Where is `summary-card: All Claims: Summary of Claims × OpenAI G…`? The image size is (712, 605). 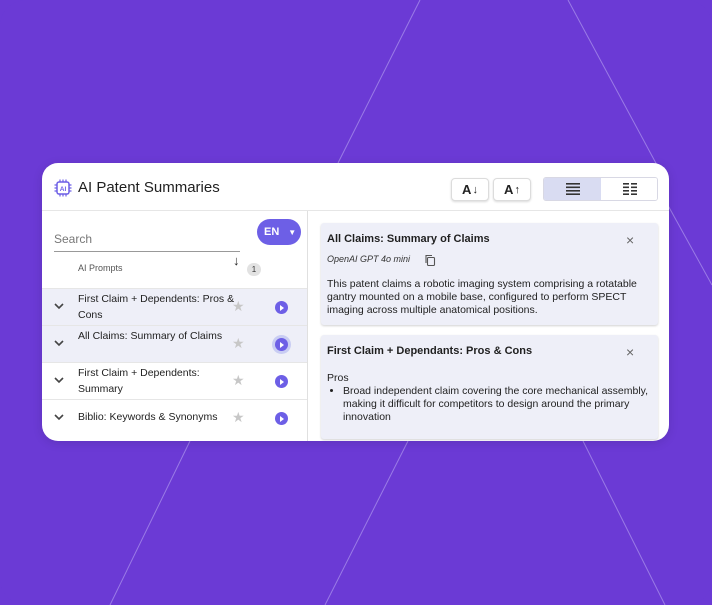
summary-card: All Claims: Summary of Claims × OpenAI G… is located at coordinates (489, 274).